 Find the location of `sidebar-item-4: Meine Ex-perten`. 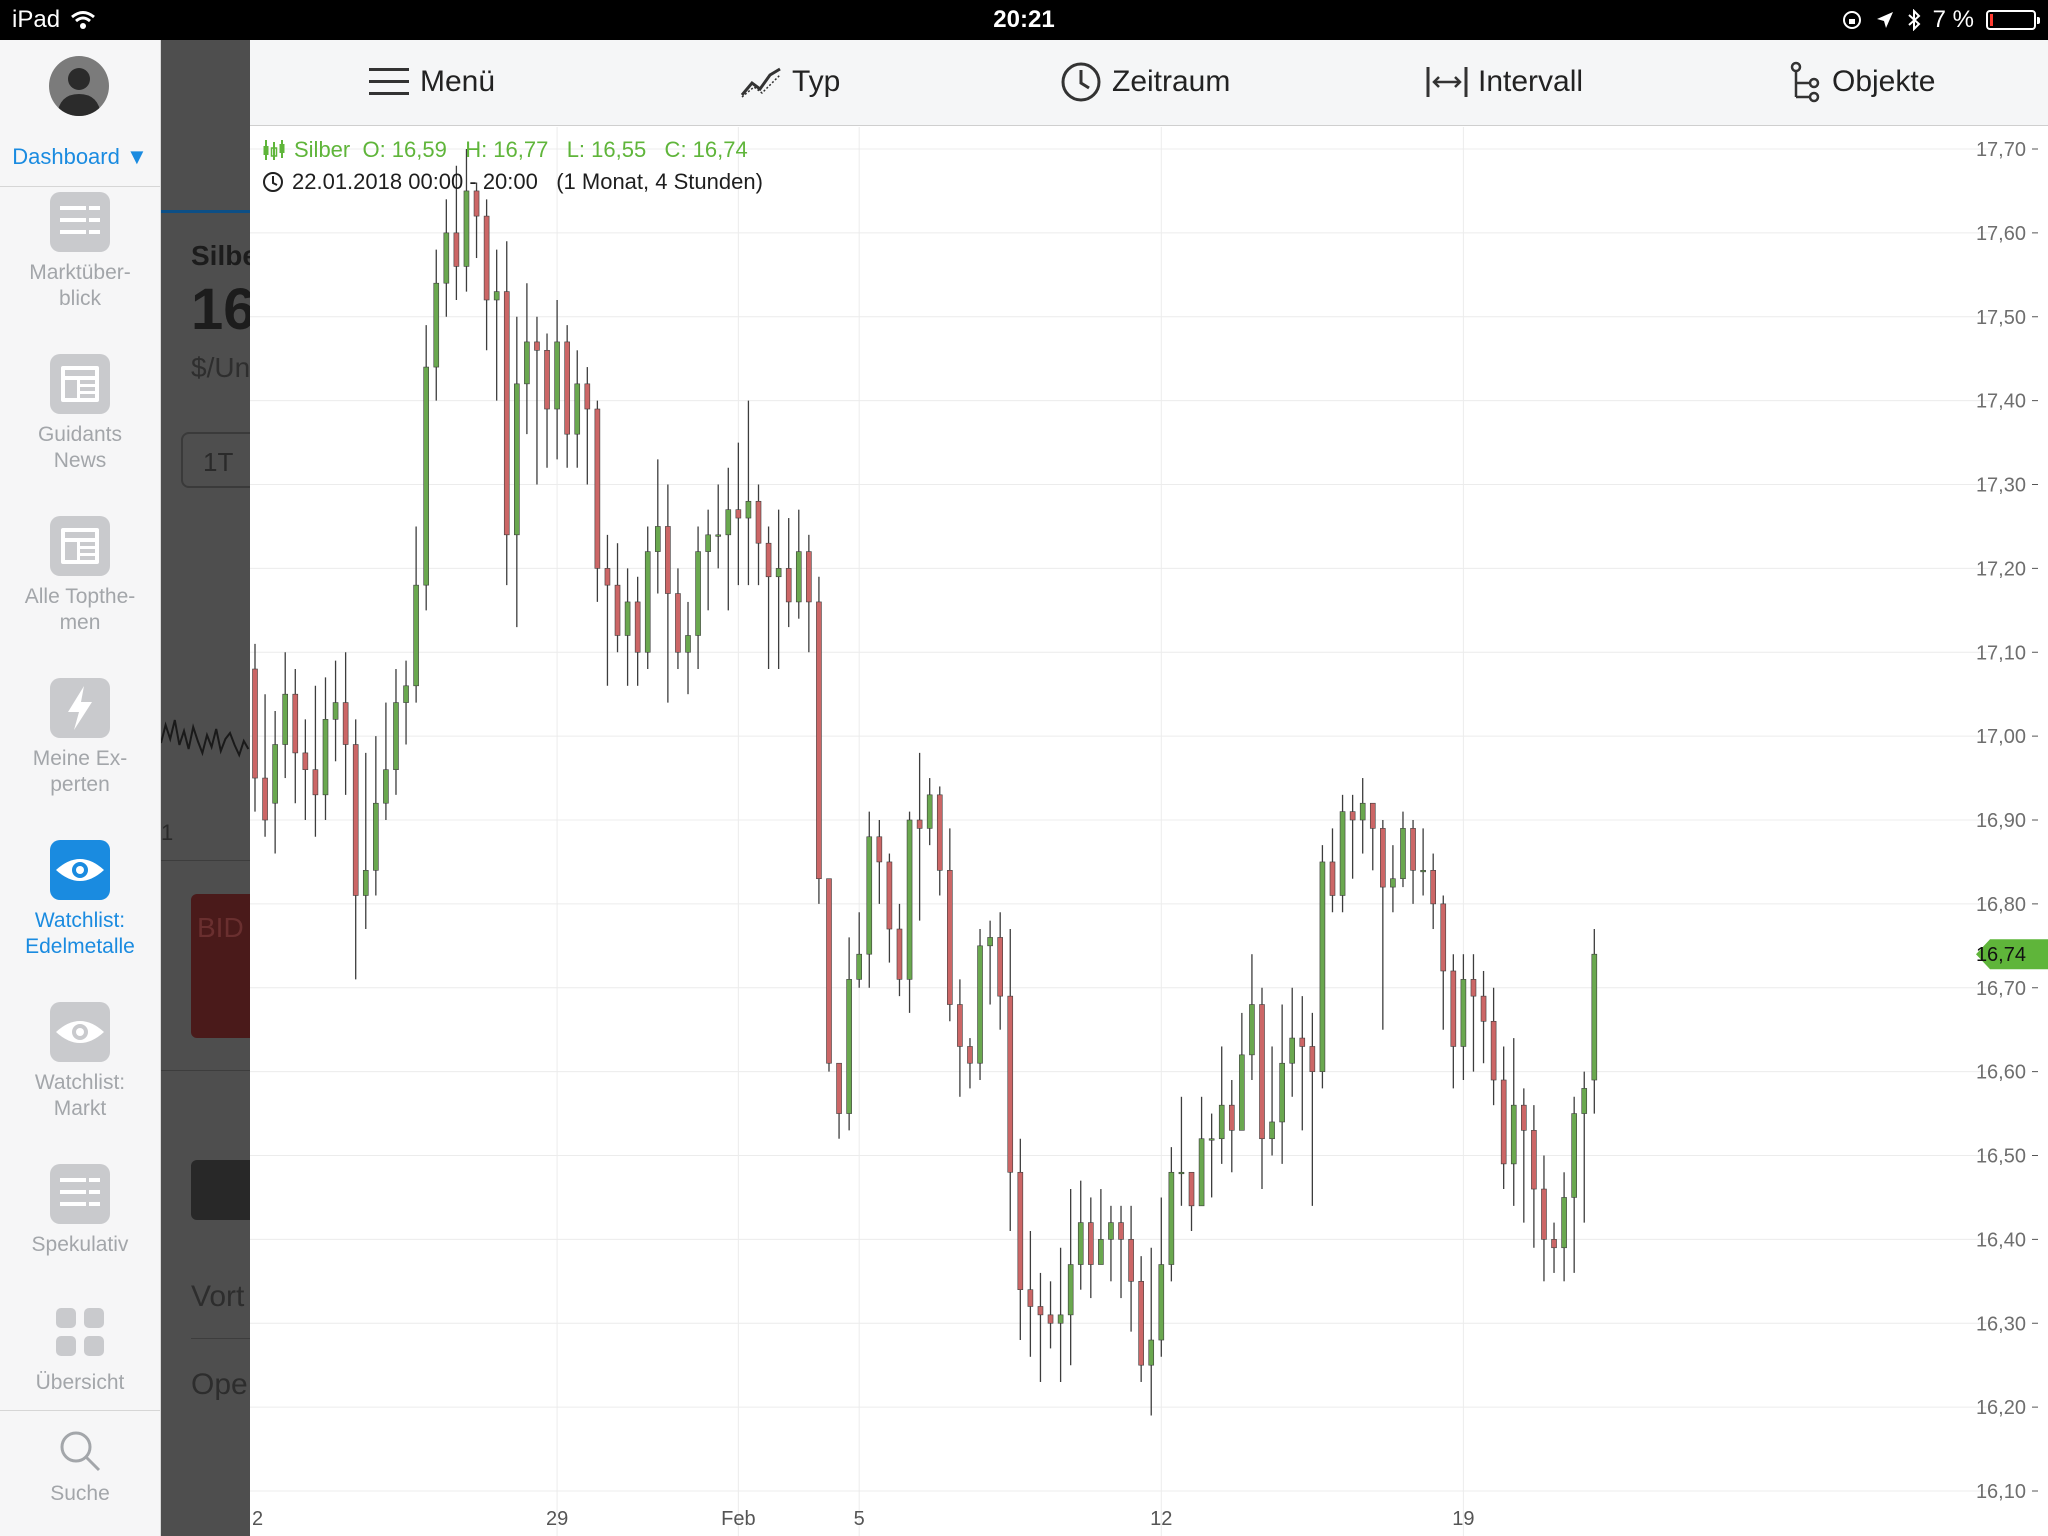

sidebar-item-4: Meine Ex-perten is located at coordinates (80, 738).